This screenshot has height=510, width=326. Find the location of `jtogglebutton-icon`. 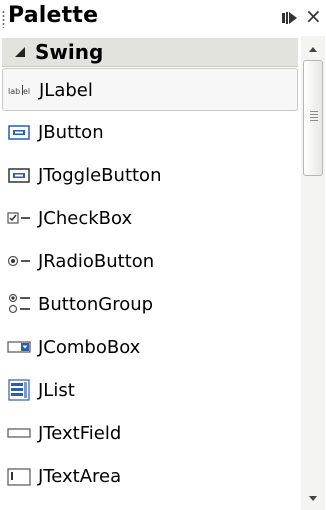

jtogglebutton-icon is located at coordinates (19, 175).